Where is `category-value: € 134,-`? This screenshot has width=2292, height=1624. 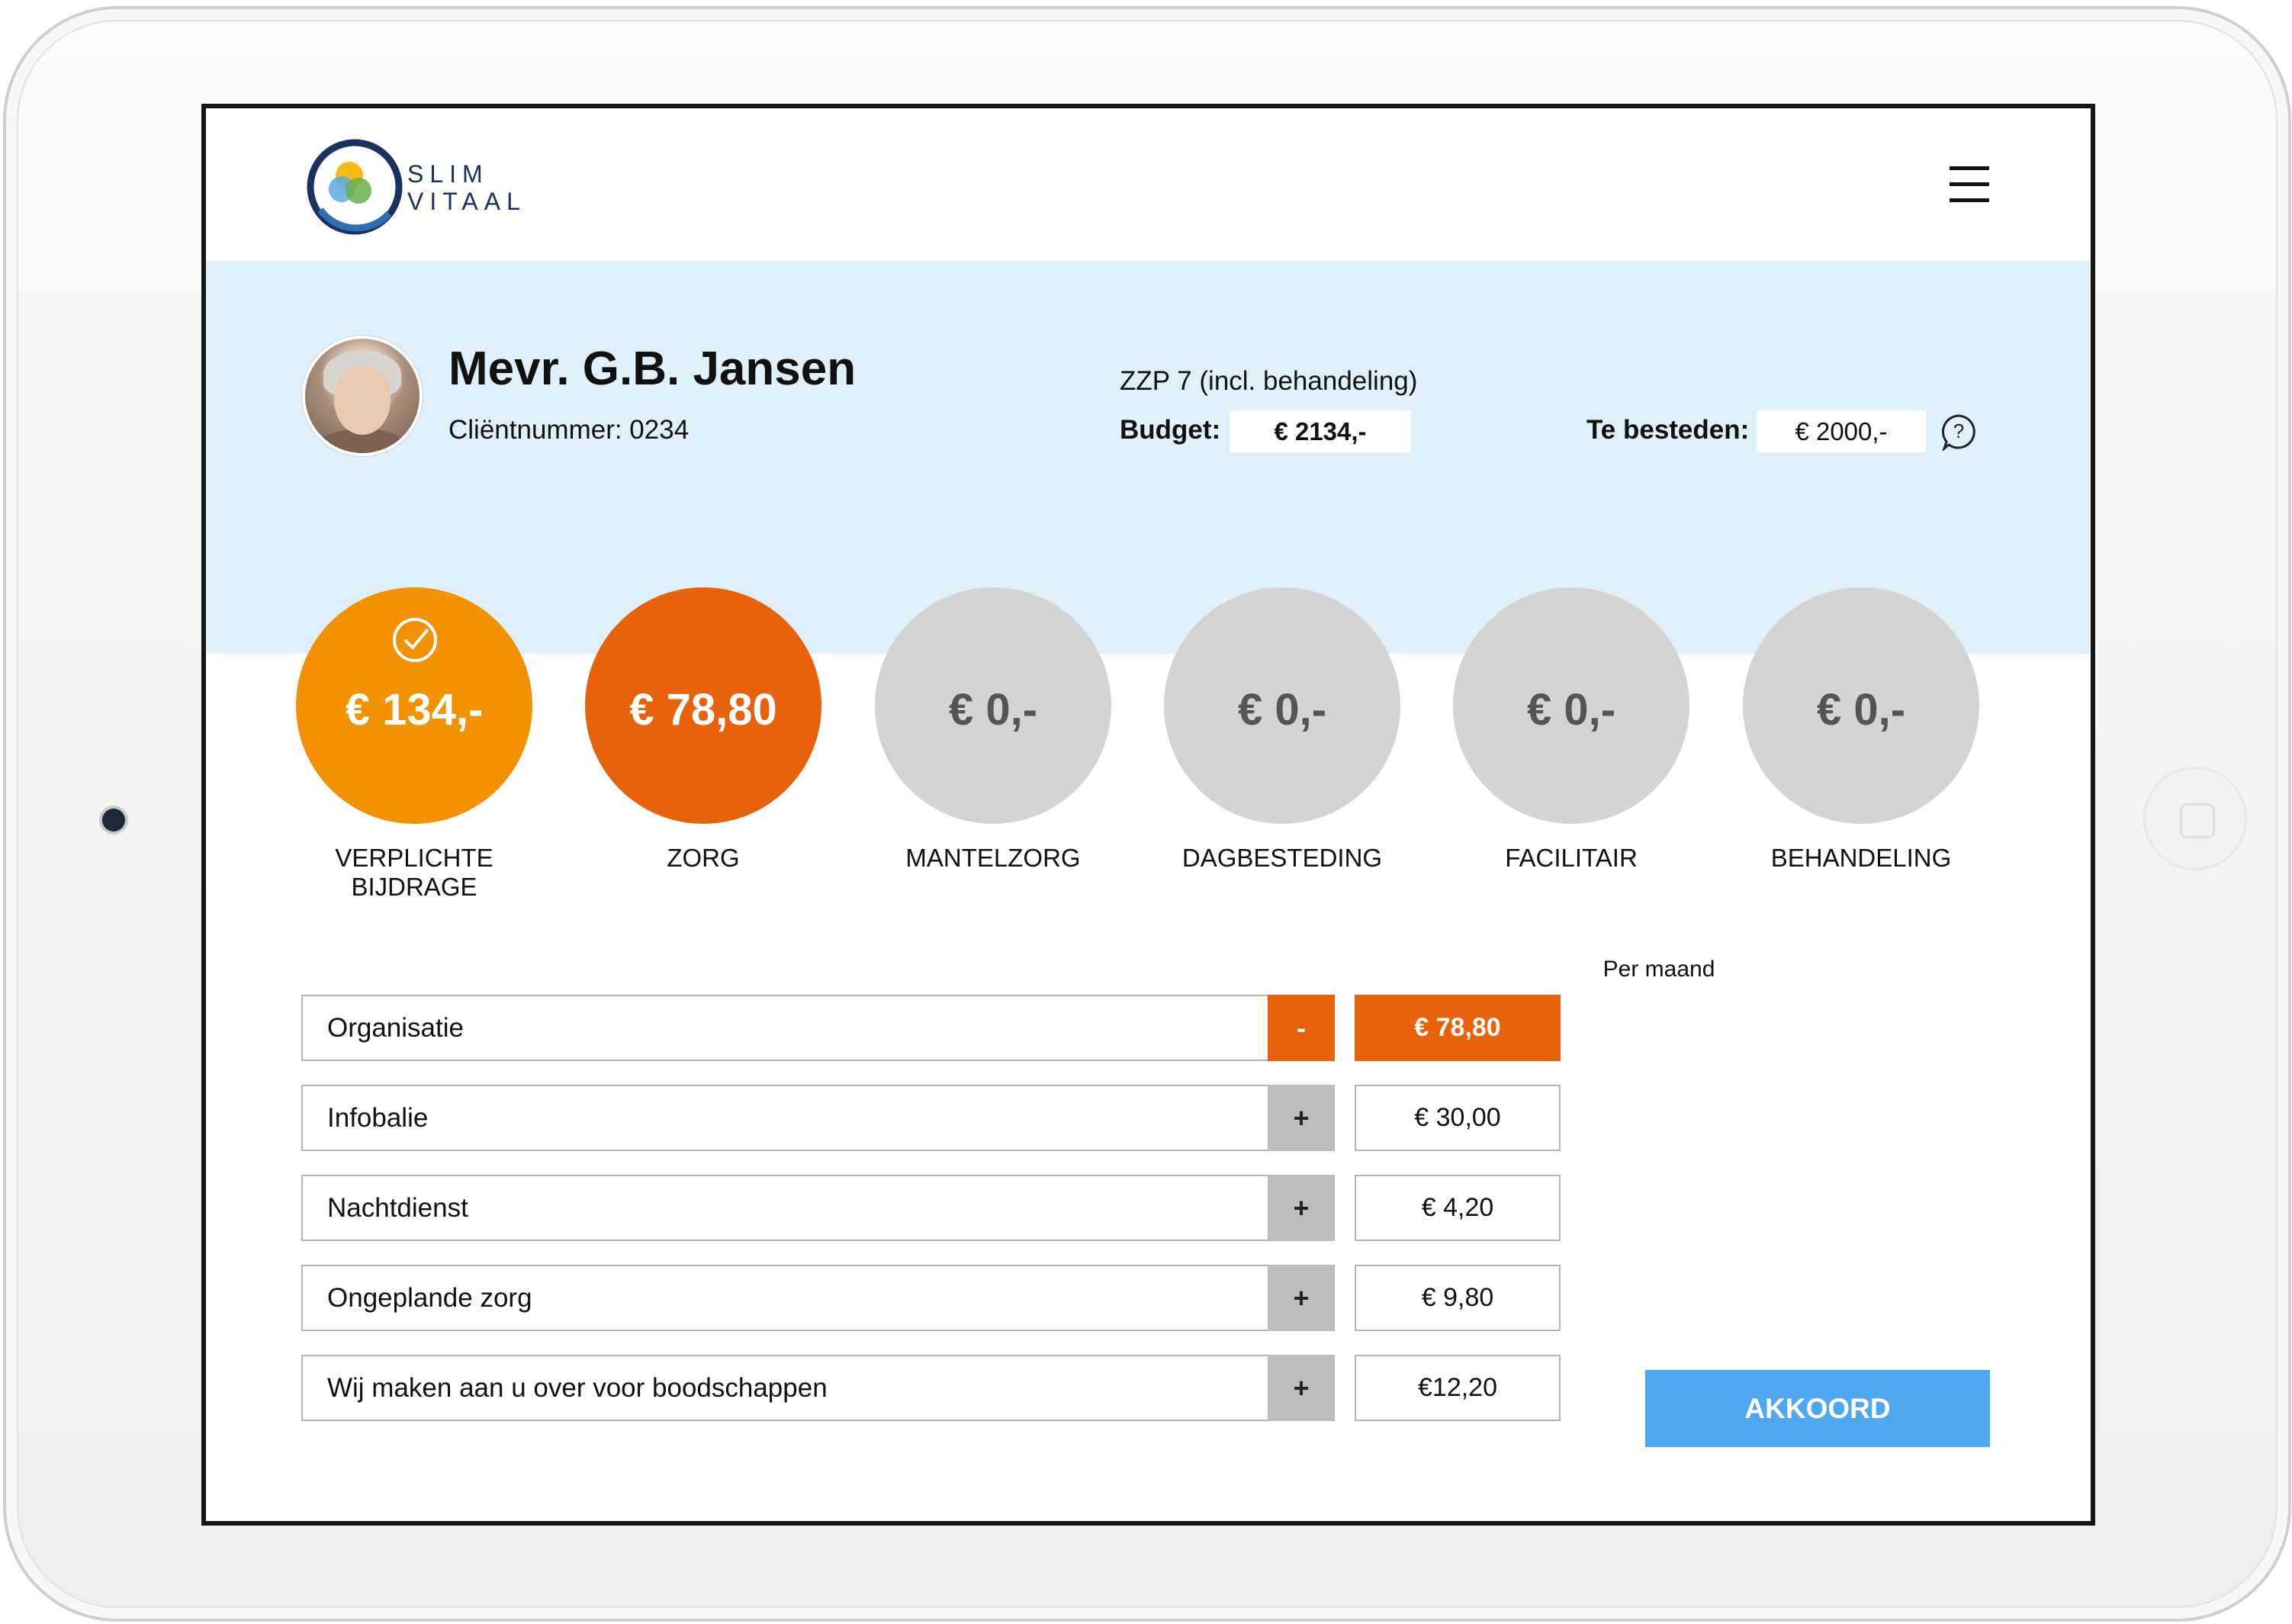 category-value: € 134,- is located at coordinates (415, 709).